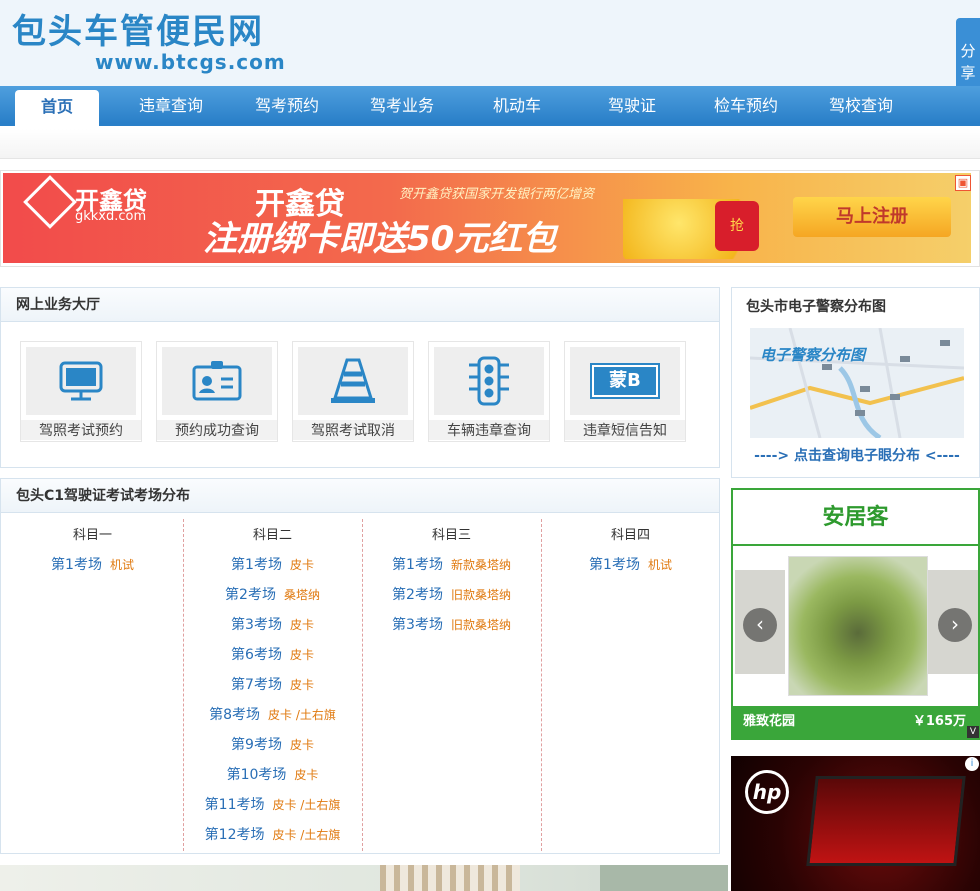  I want to click on traffic-cone-icon, so click(353, 381).